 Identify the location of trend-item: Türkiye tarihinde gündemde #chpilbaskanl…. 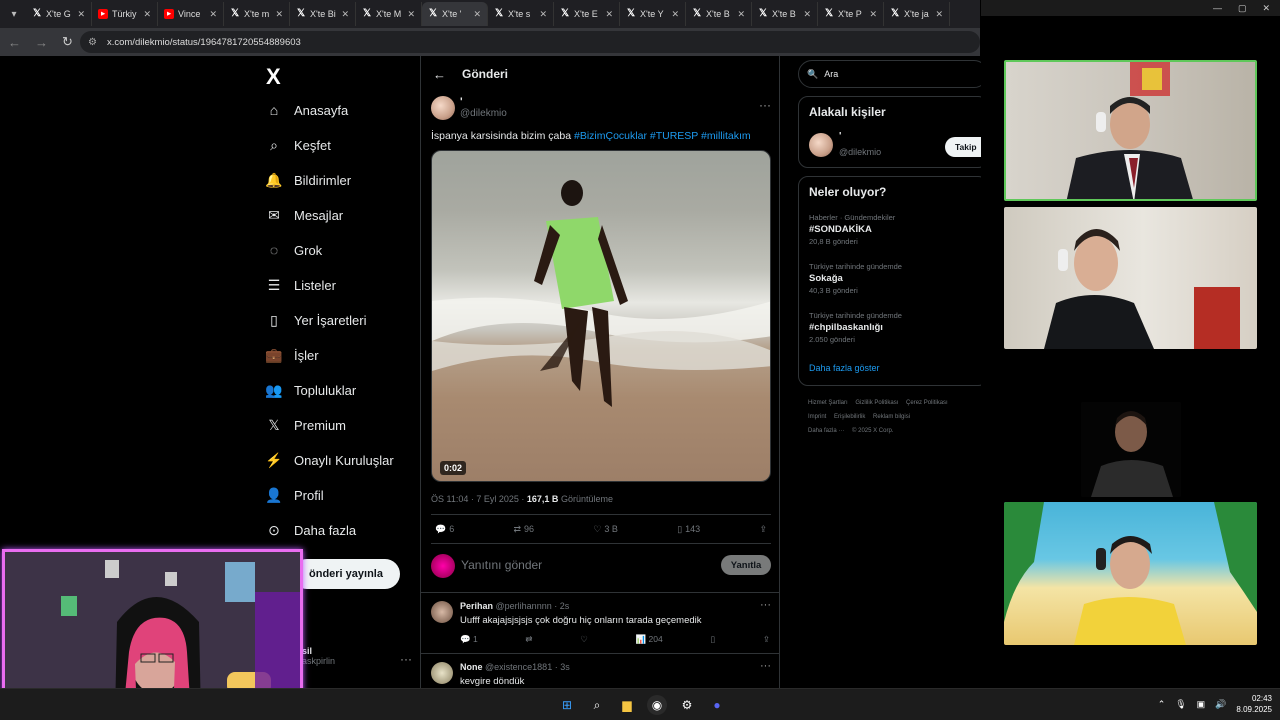
(855, 327).